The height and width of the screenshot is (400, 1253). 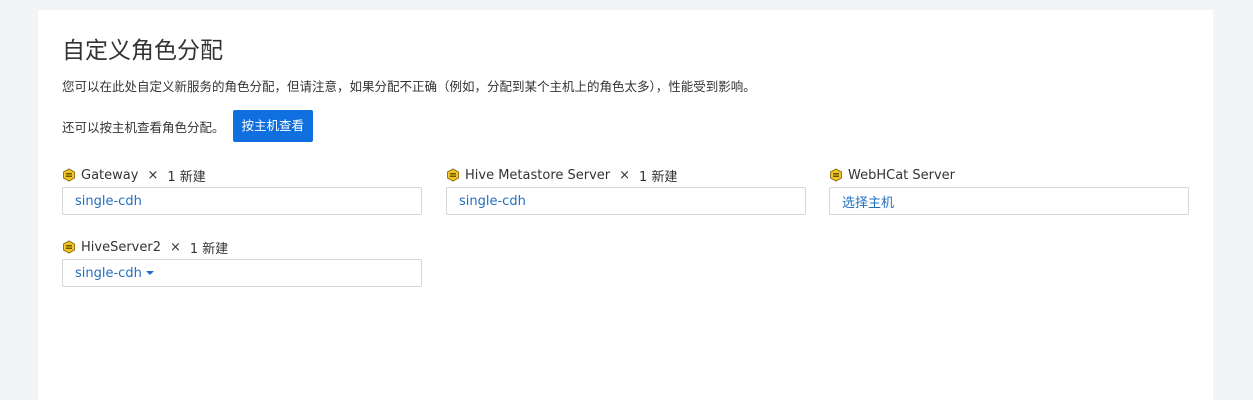 I want to click on view-by-host-button: 按主机查看, so click(x=273, y=126).